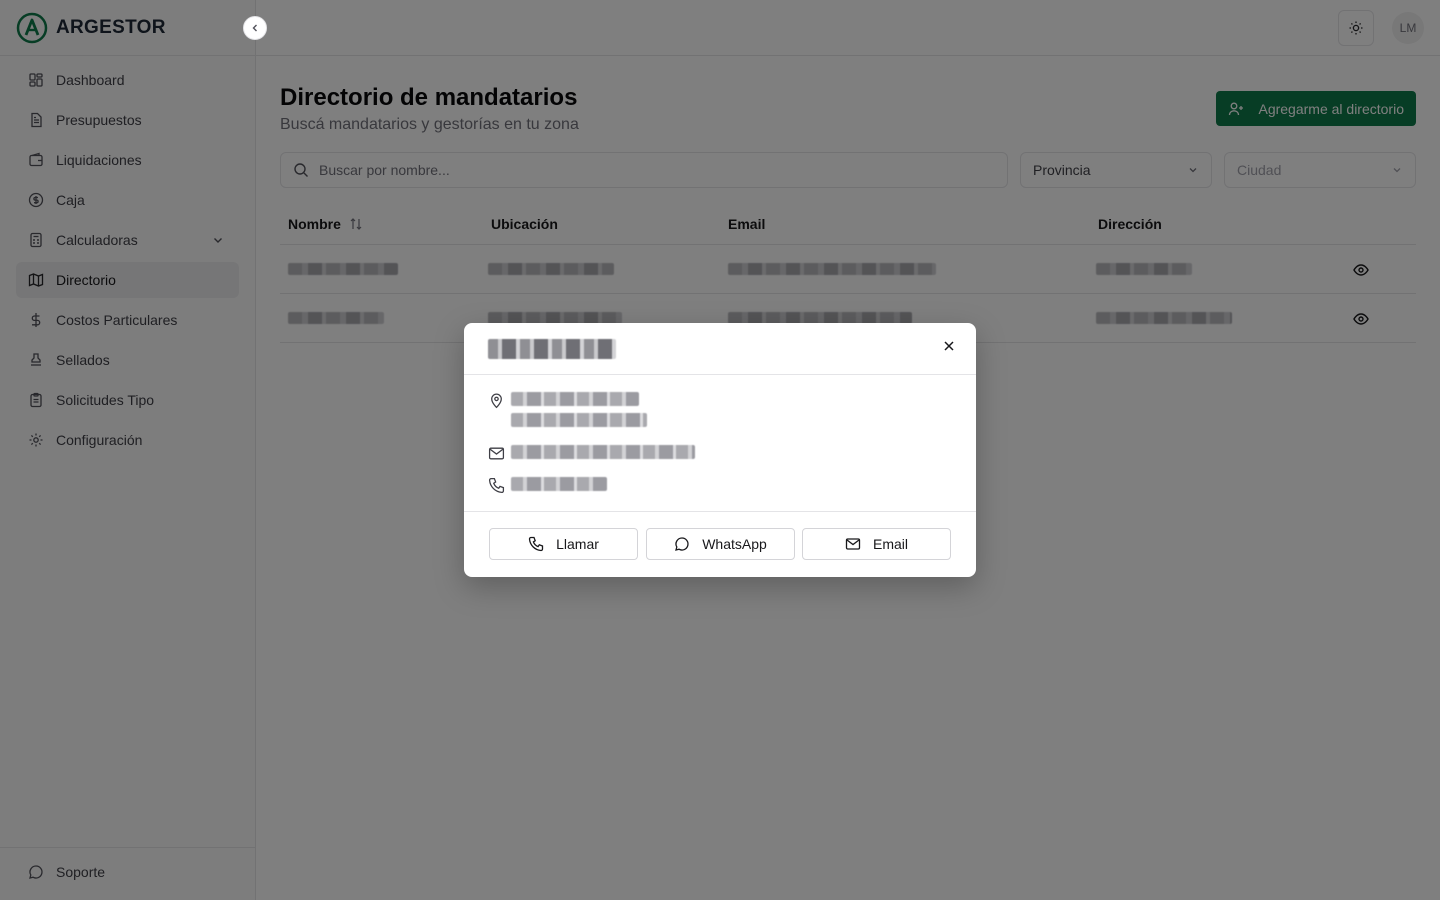 This screenshot has height=900, width=1440. What do you see at coordinates (682, 544) in the screenshot?
I see `chat-icon` at bounding box center [682, 544].